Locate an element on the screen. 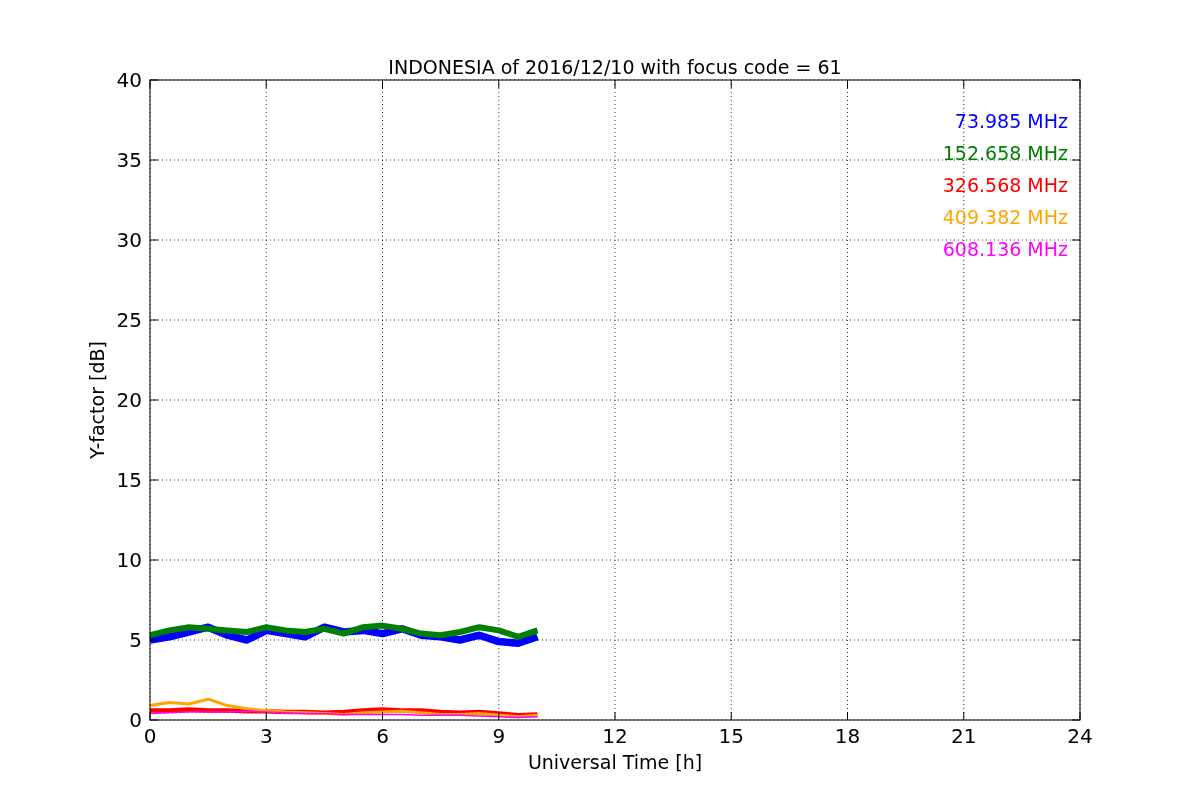 Image resolution: width=1200 pixels, height=800 pixels. tick-label: 18 is located at coordinates (847, 736).